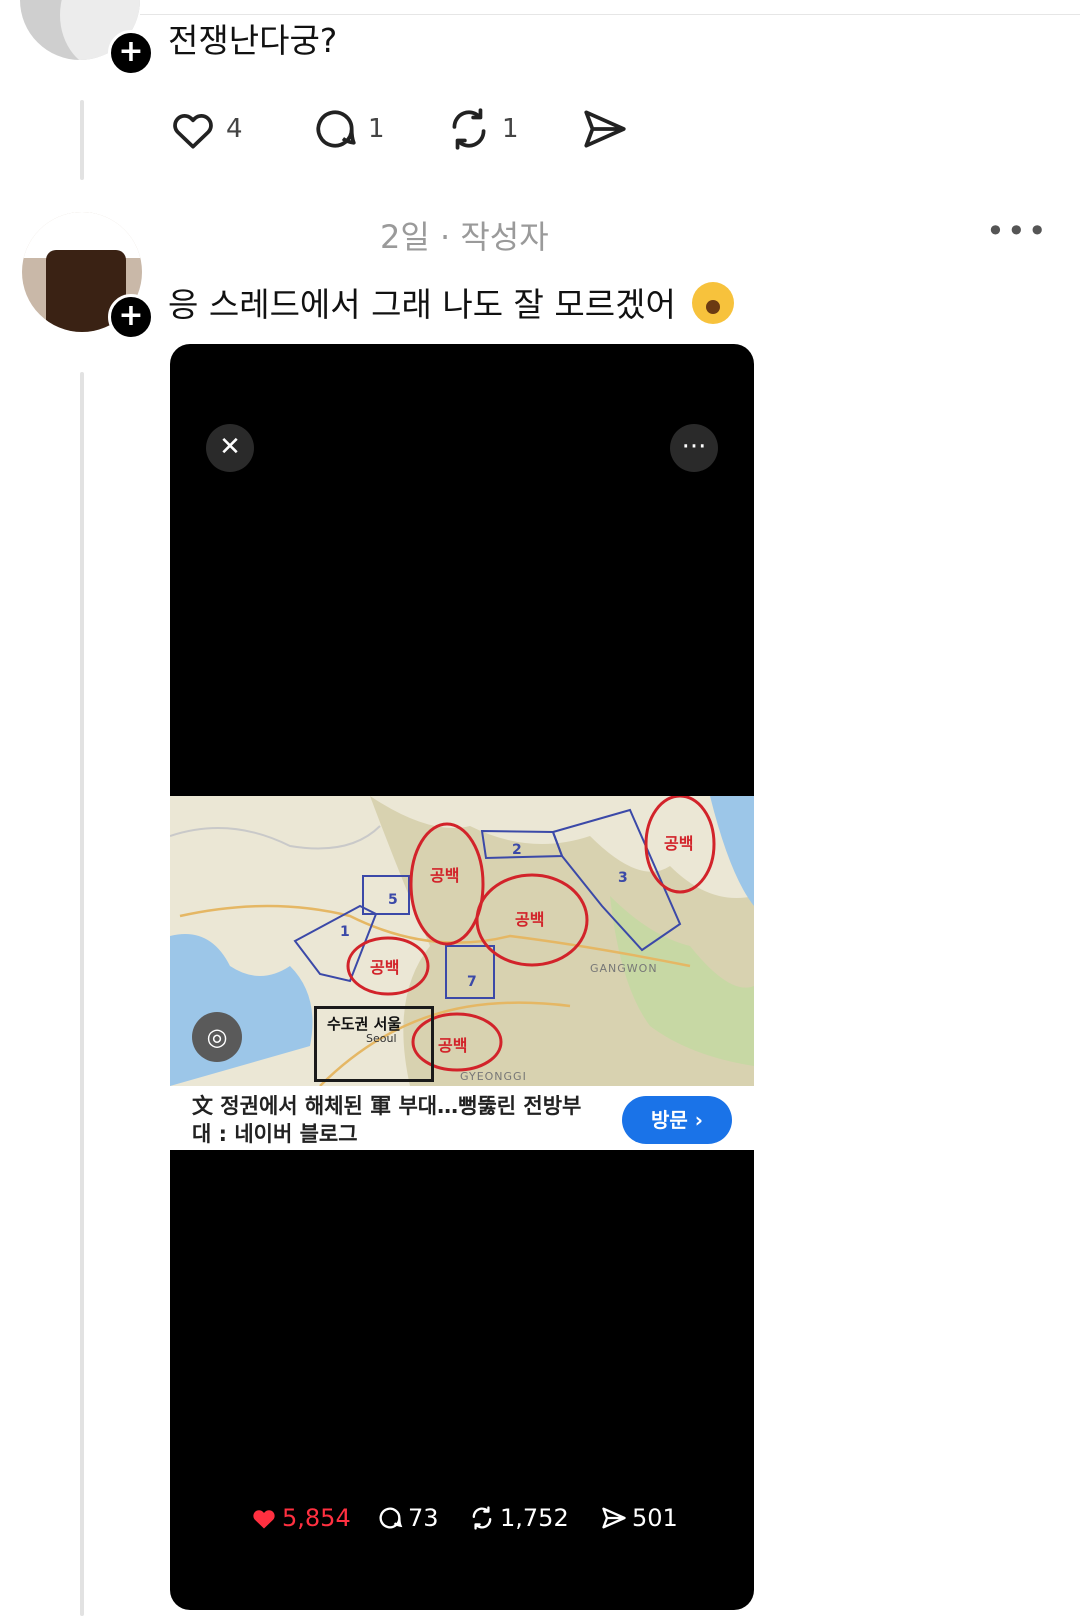 The image size is (1080, 1616). I want to click on share-stat: 501, so click(639, 1518).